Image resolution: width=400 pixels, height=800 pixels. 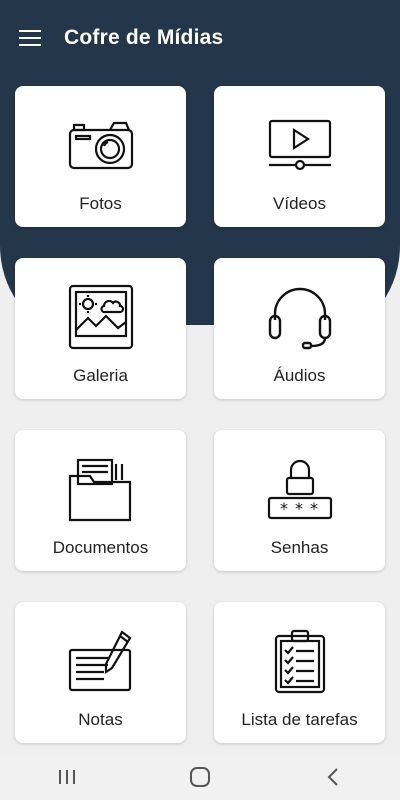 What do you see at coordinates (100, 547) in the screenshot?
I see `documentos-label: Documentos` at bounding box center [100, 547].